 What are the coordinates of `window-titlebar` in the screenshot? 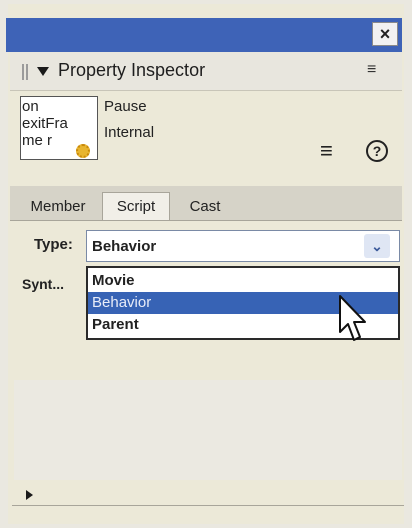 It's located at (204, 35).